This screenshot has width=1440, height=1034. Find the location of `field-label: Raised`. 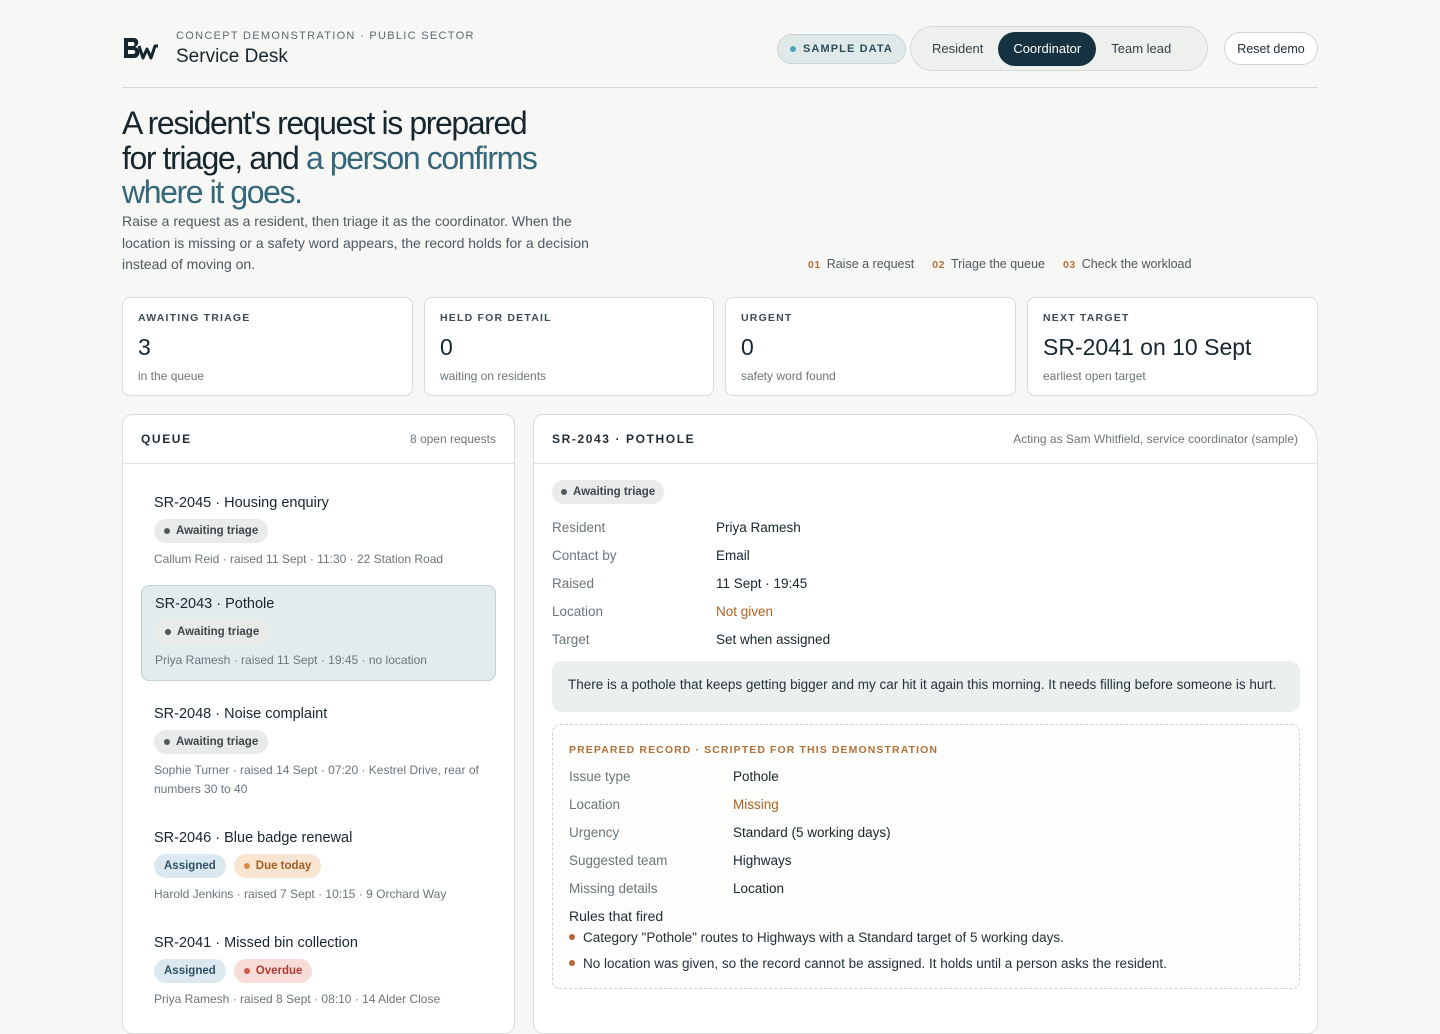

field-label: Raised is located at coordinates (573, 583).